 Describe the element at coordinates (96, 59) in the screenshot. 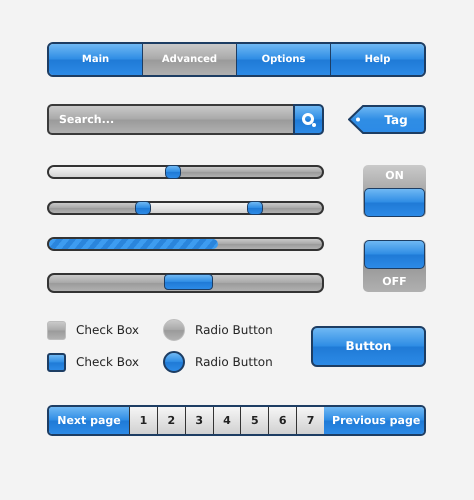

I see `tab: Main` at that location.